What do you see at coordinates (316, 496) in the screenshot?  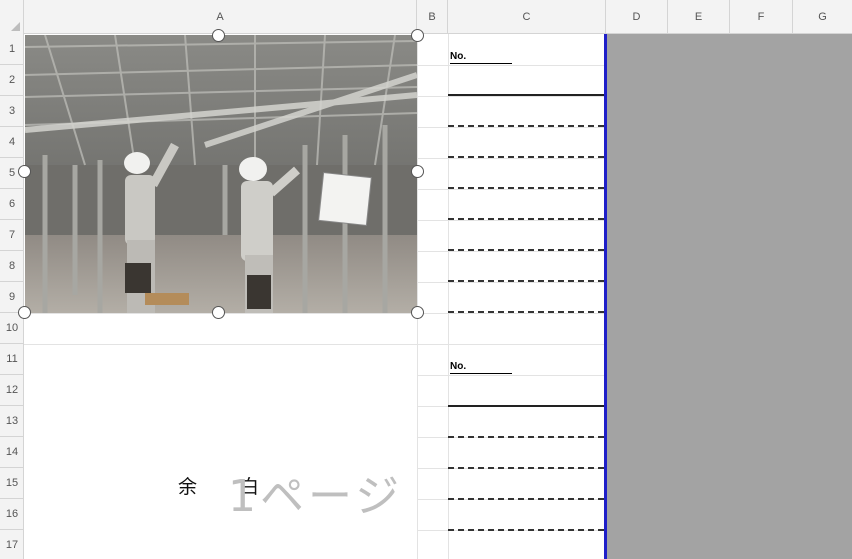 I see `page-number-watermark: 1ページ` at bounding box center [316, 496].